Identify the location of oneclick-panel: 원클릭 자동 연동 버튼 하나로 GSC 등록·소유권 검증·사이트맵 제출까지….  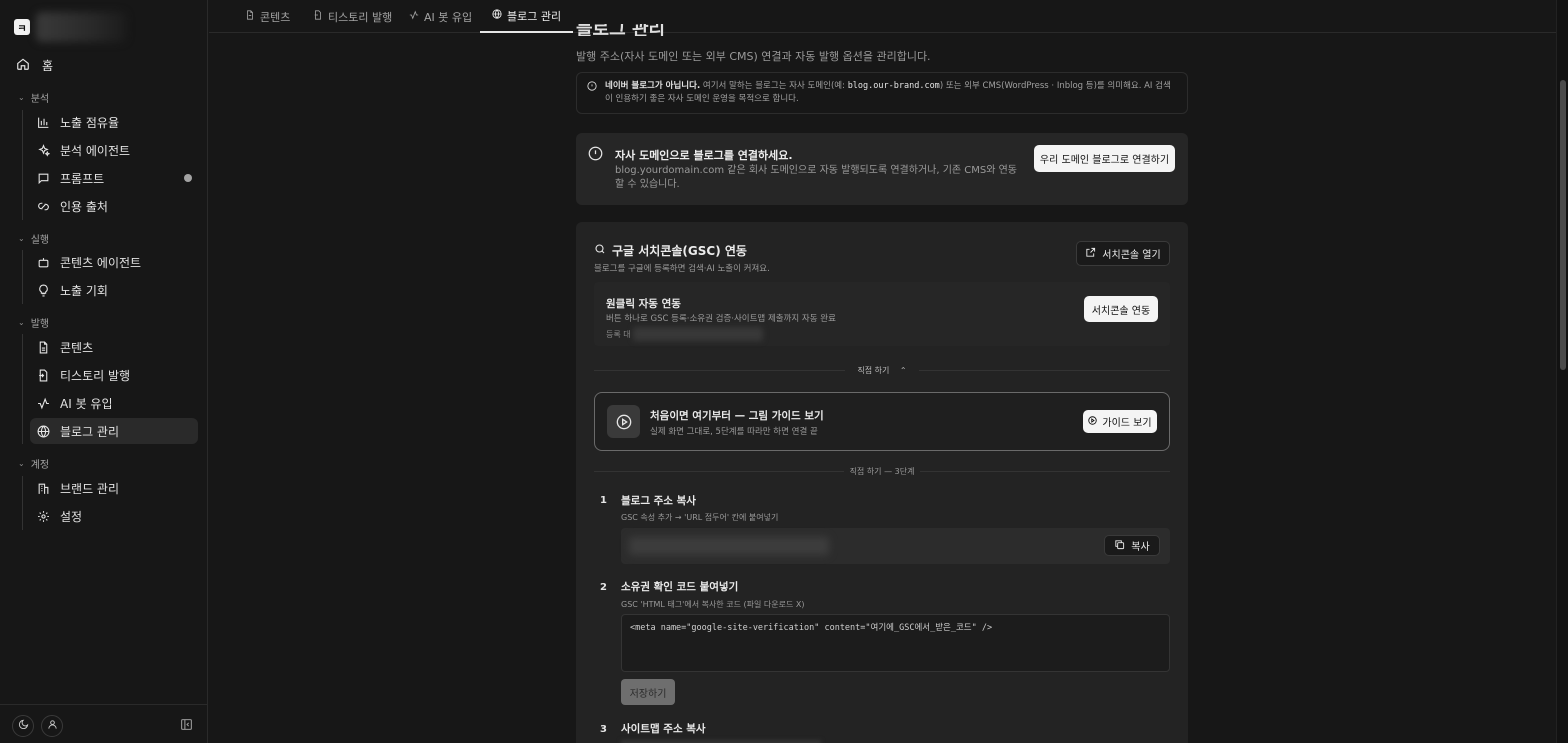
(882, 314).